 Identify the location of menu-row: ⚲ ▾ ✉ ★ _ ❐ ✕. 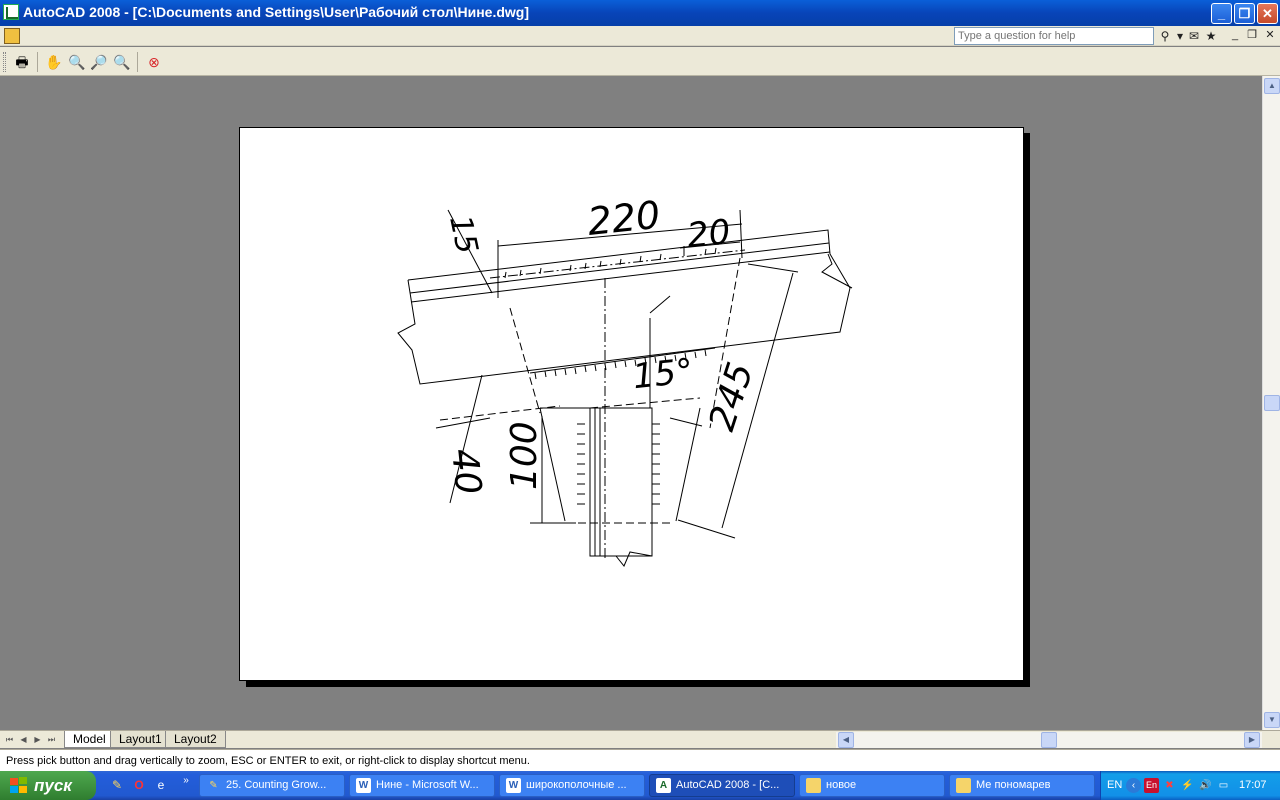
(640, 36).